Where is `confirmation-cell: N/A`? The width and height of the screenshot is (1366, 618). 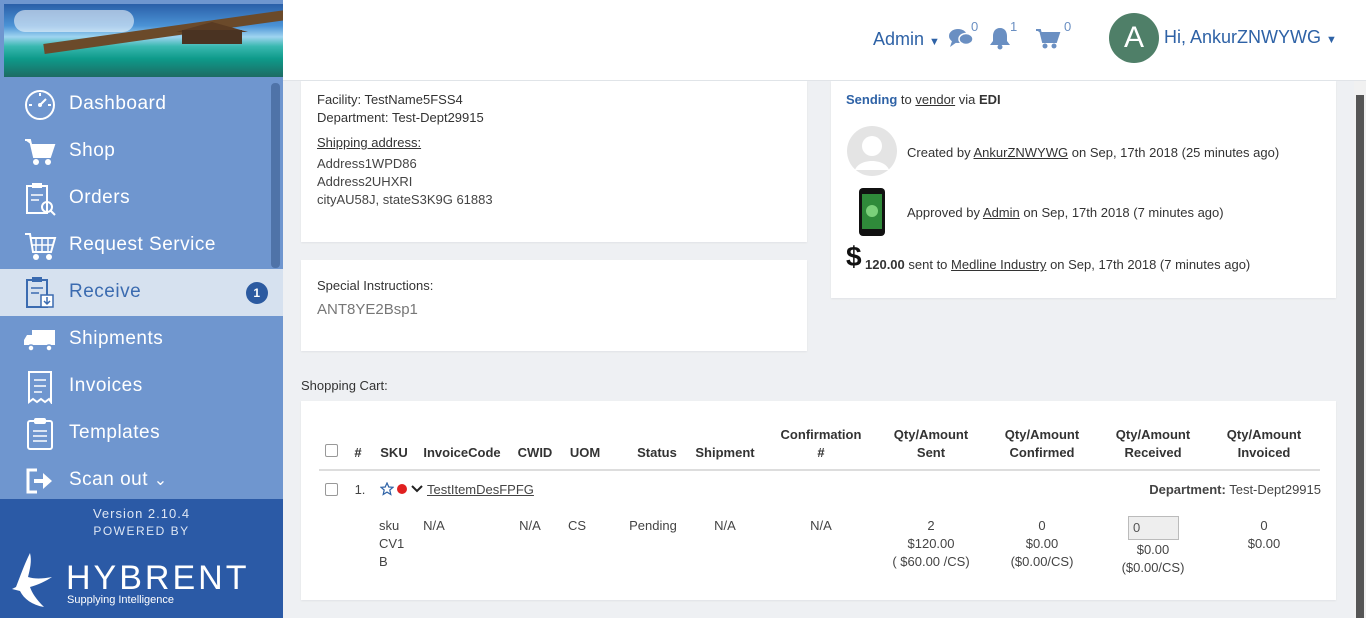
confirmation-cell: N/A is located at coordinates (821, 525).